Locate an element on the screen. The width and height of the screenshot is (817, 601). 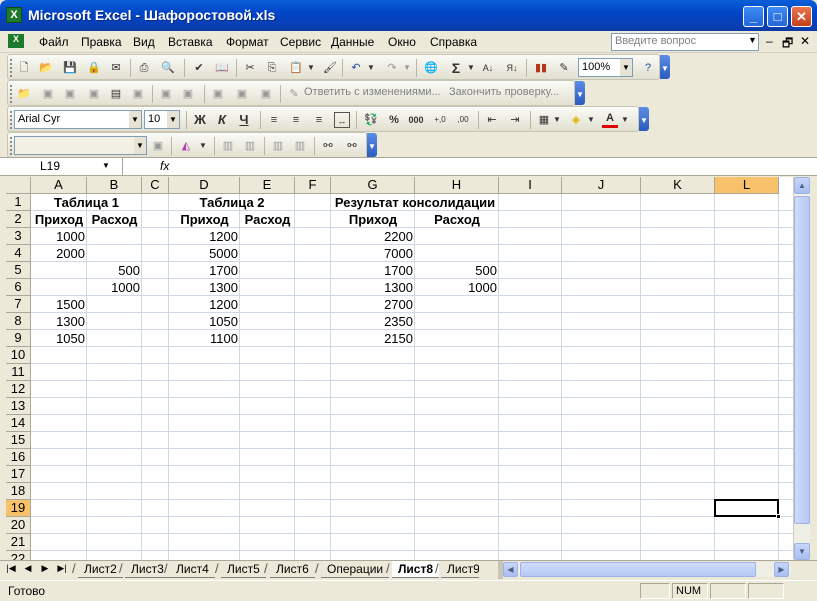
menu-tools: Сервис is located at coordinates (300, 42).